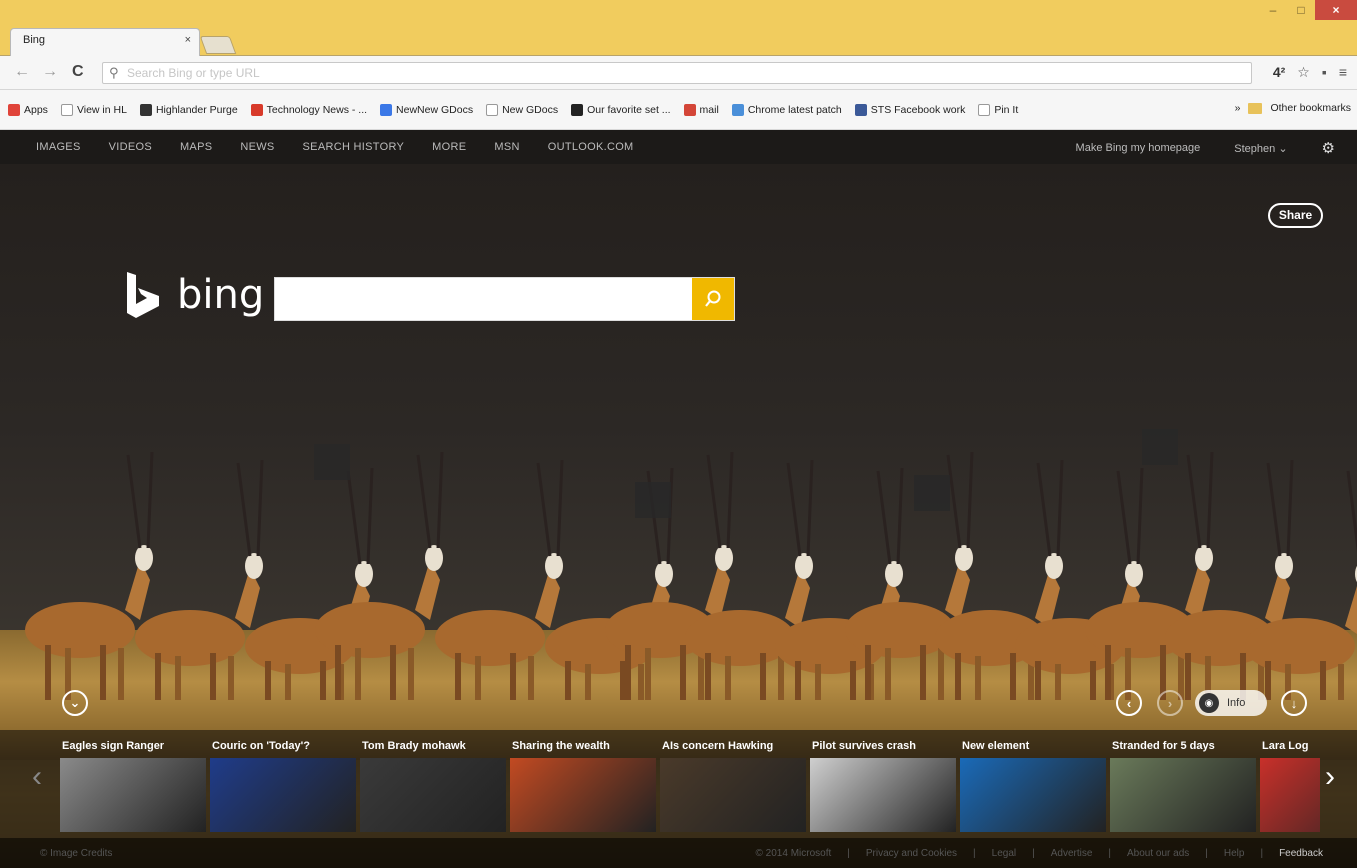 The width and height of the screenshot is (1357, 868). Describe the element at coordinates (426, 109) in the screenshot. I see `bookmark-item: NewNew GDocs` at that location.